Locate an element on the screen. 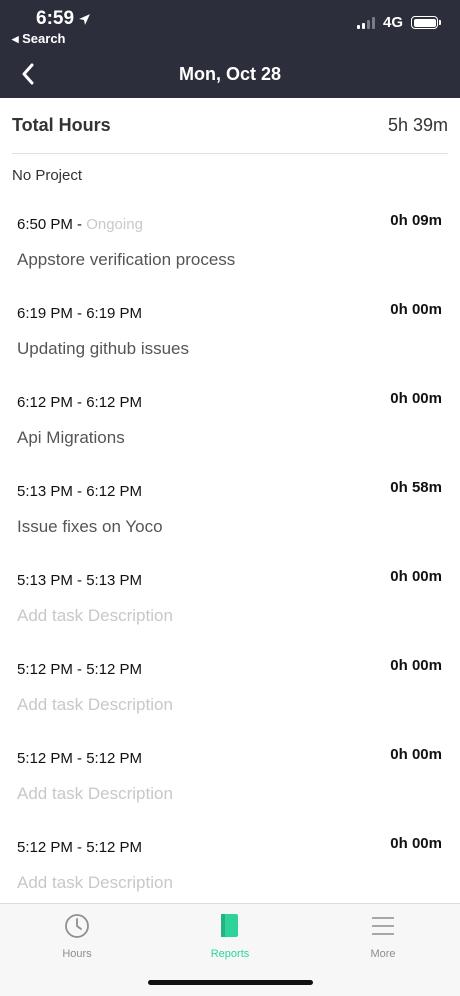 Image resolution: width=460 pixels, height=996 pixels. status-indicators: 4G is located at coordinates (398, 22).